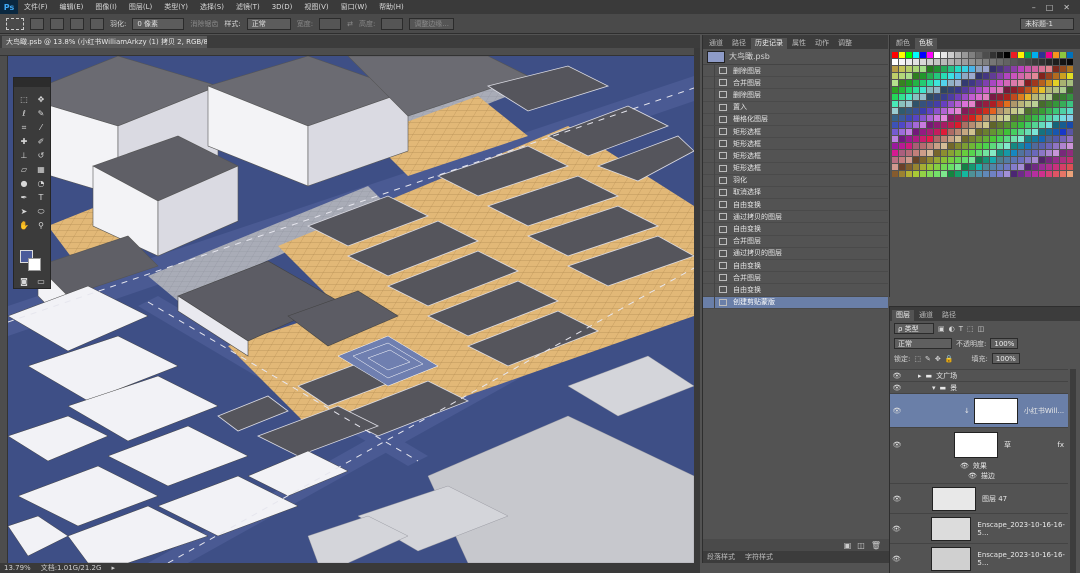 Image resolution: width=1080 pixels, height=573 pixels. I want to click on effect-eye-icon: 👁, so click(972, 476).